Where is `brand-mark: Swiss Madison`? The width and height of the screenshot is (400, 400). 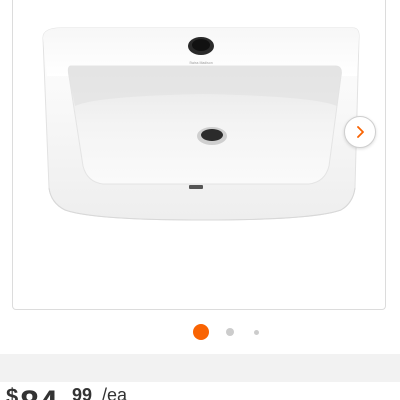 brand-mark: Swiss Madison is located at coordinates (200, 63).